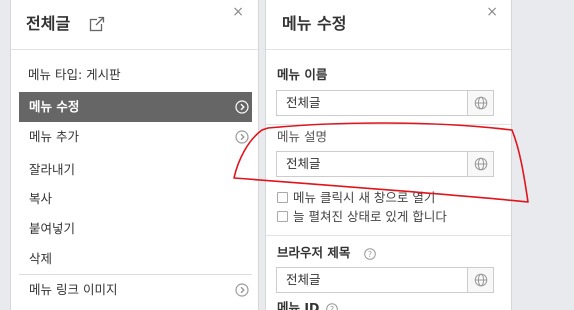 The height and width of the screenshot is (310, 574). I want to click on open-new-window-label: 메뉴 클릭시 새 창으로 열기, so click(364, 197).